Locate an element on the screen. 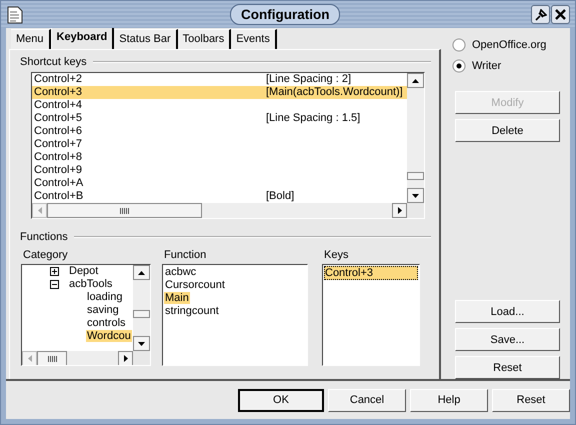 This screenshot has width=576, height=425. key-text: Control+7 is located at coordinates (59, 144).